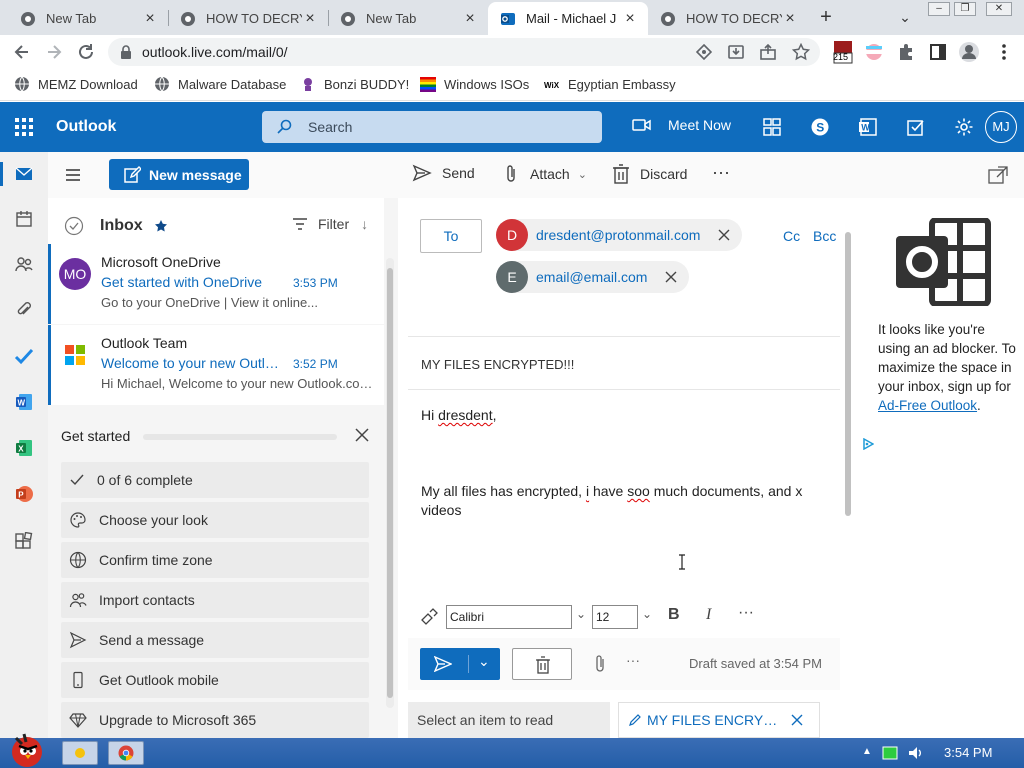 Image resolution: width=1024 pixels, height=768 pixels. What do you see at coordinates (600, 664) in the screenshot?
I see `attach-paperclip-icon` at bounding box center [600, 664].